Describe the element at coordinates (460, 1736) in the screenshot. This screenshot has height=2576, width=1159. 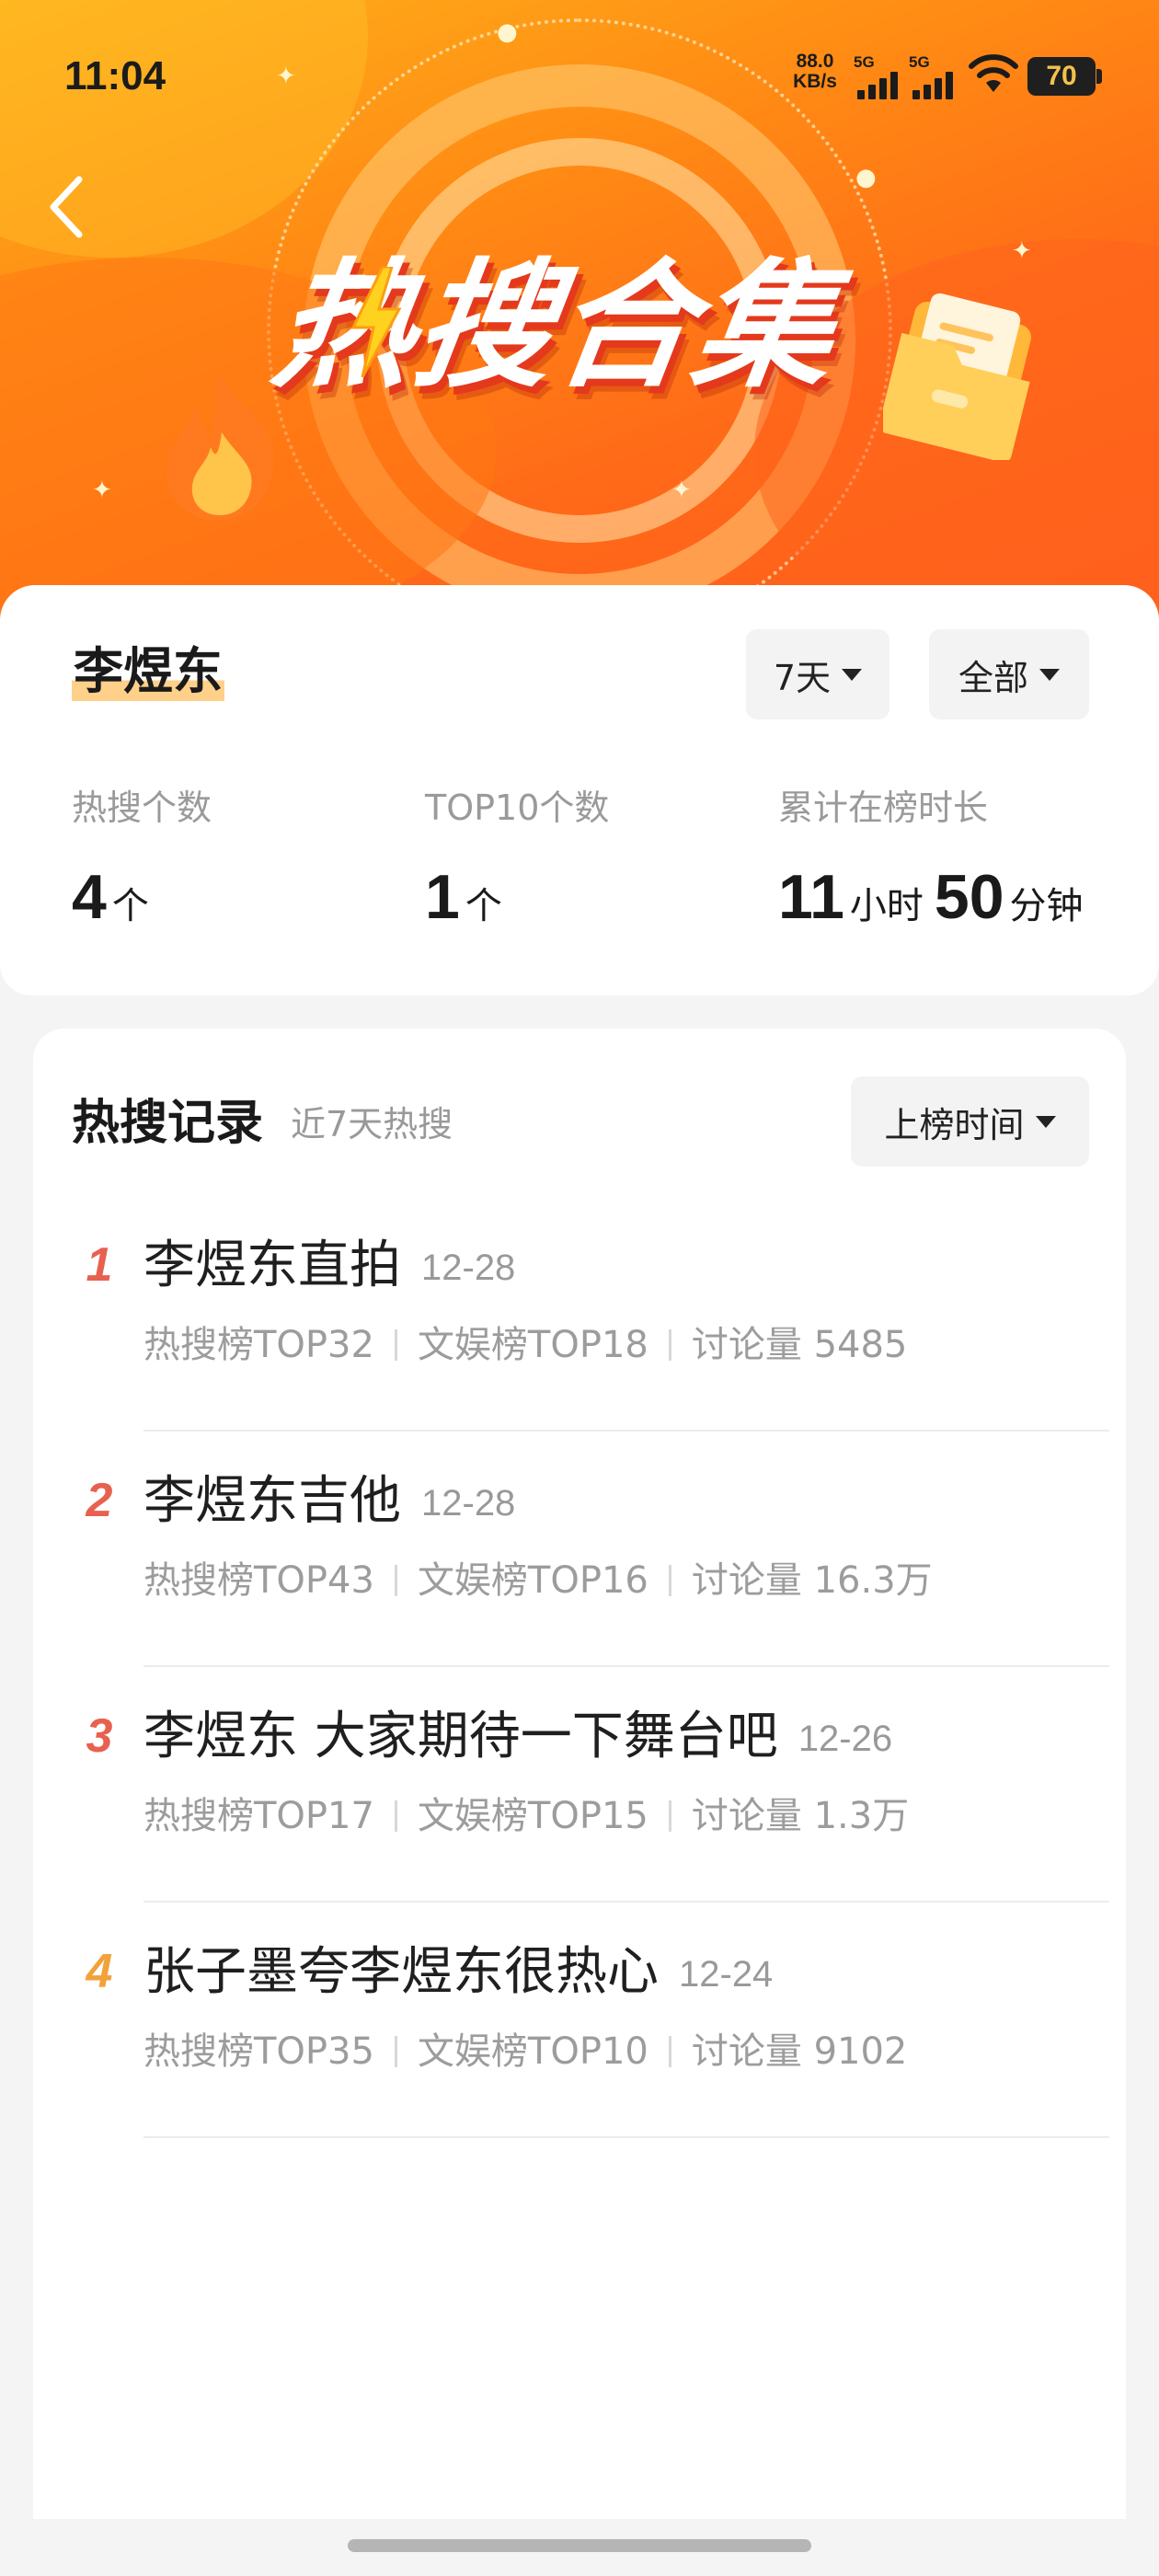
I see `record-title: 李煜东 大家期待一下舞台吧` at that location.